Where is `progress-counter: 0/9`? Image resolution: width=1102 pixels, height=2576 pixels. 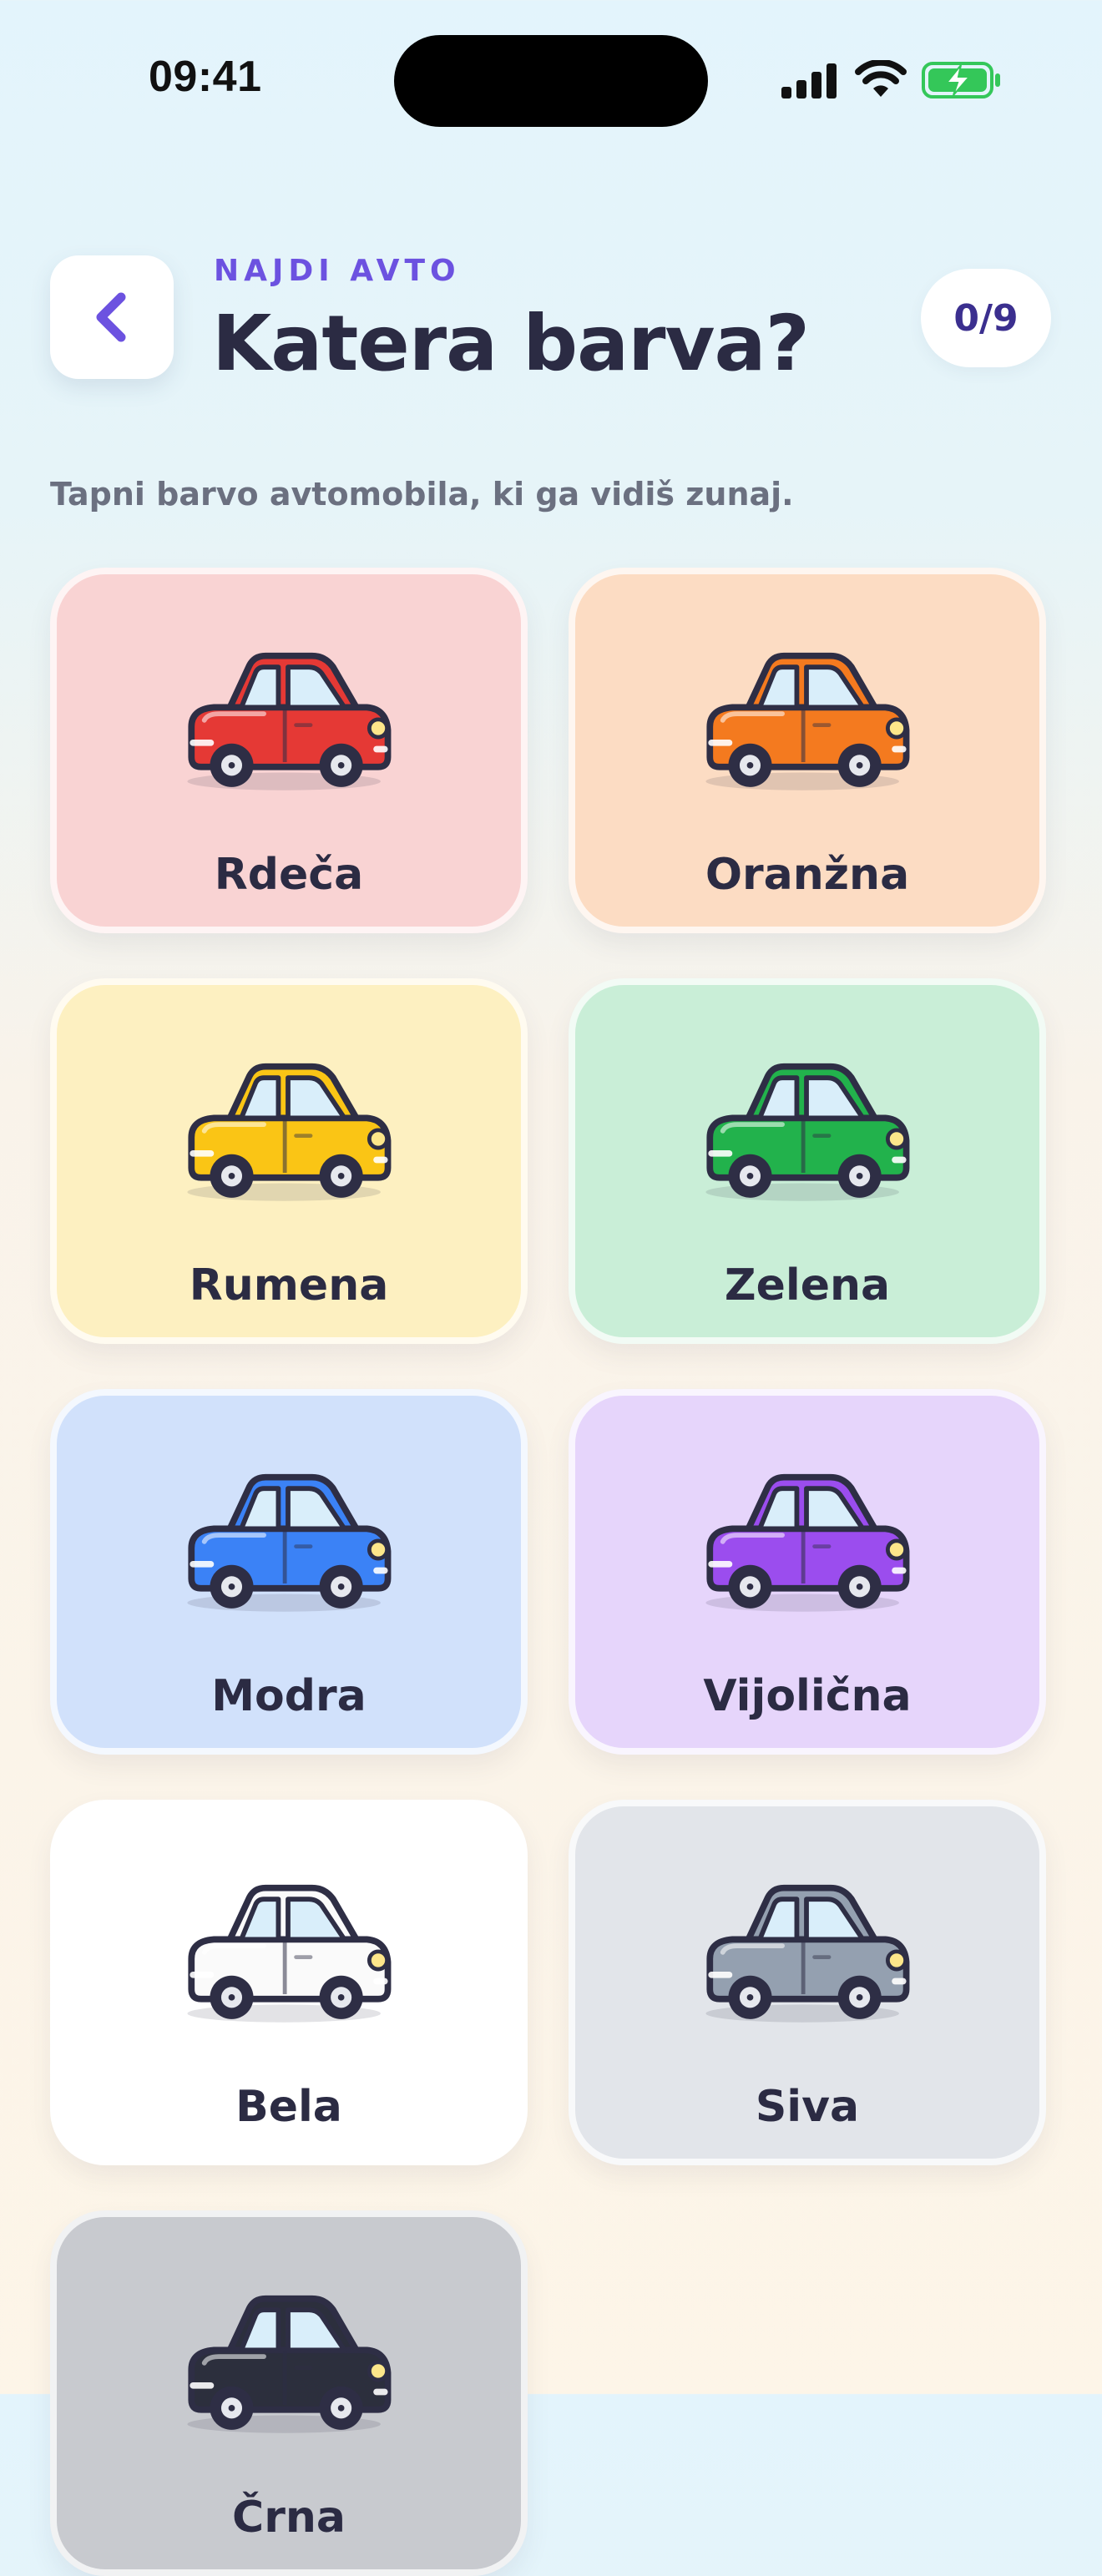 progress-counter: 0/9 is located at coordinates (986, 318).